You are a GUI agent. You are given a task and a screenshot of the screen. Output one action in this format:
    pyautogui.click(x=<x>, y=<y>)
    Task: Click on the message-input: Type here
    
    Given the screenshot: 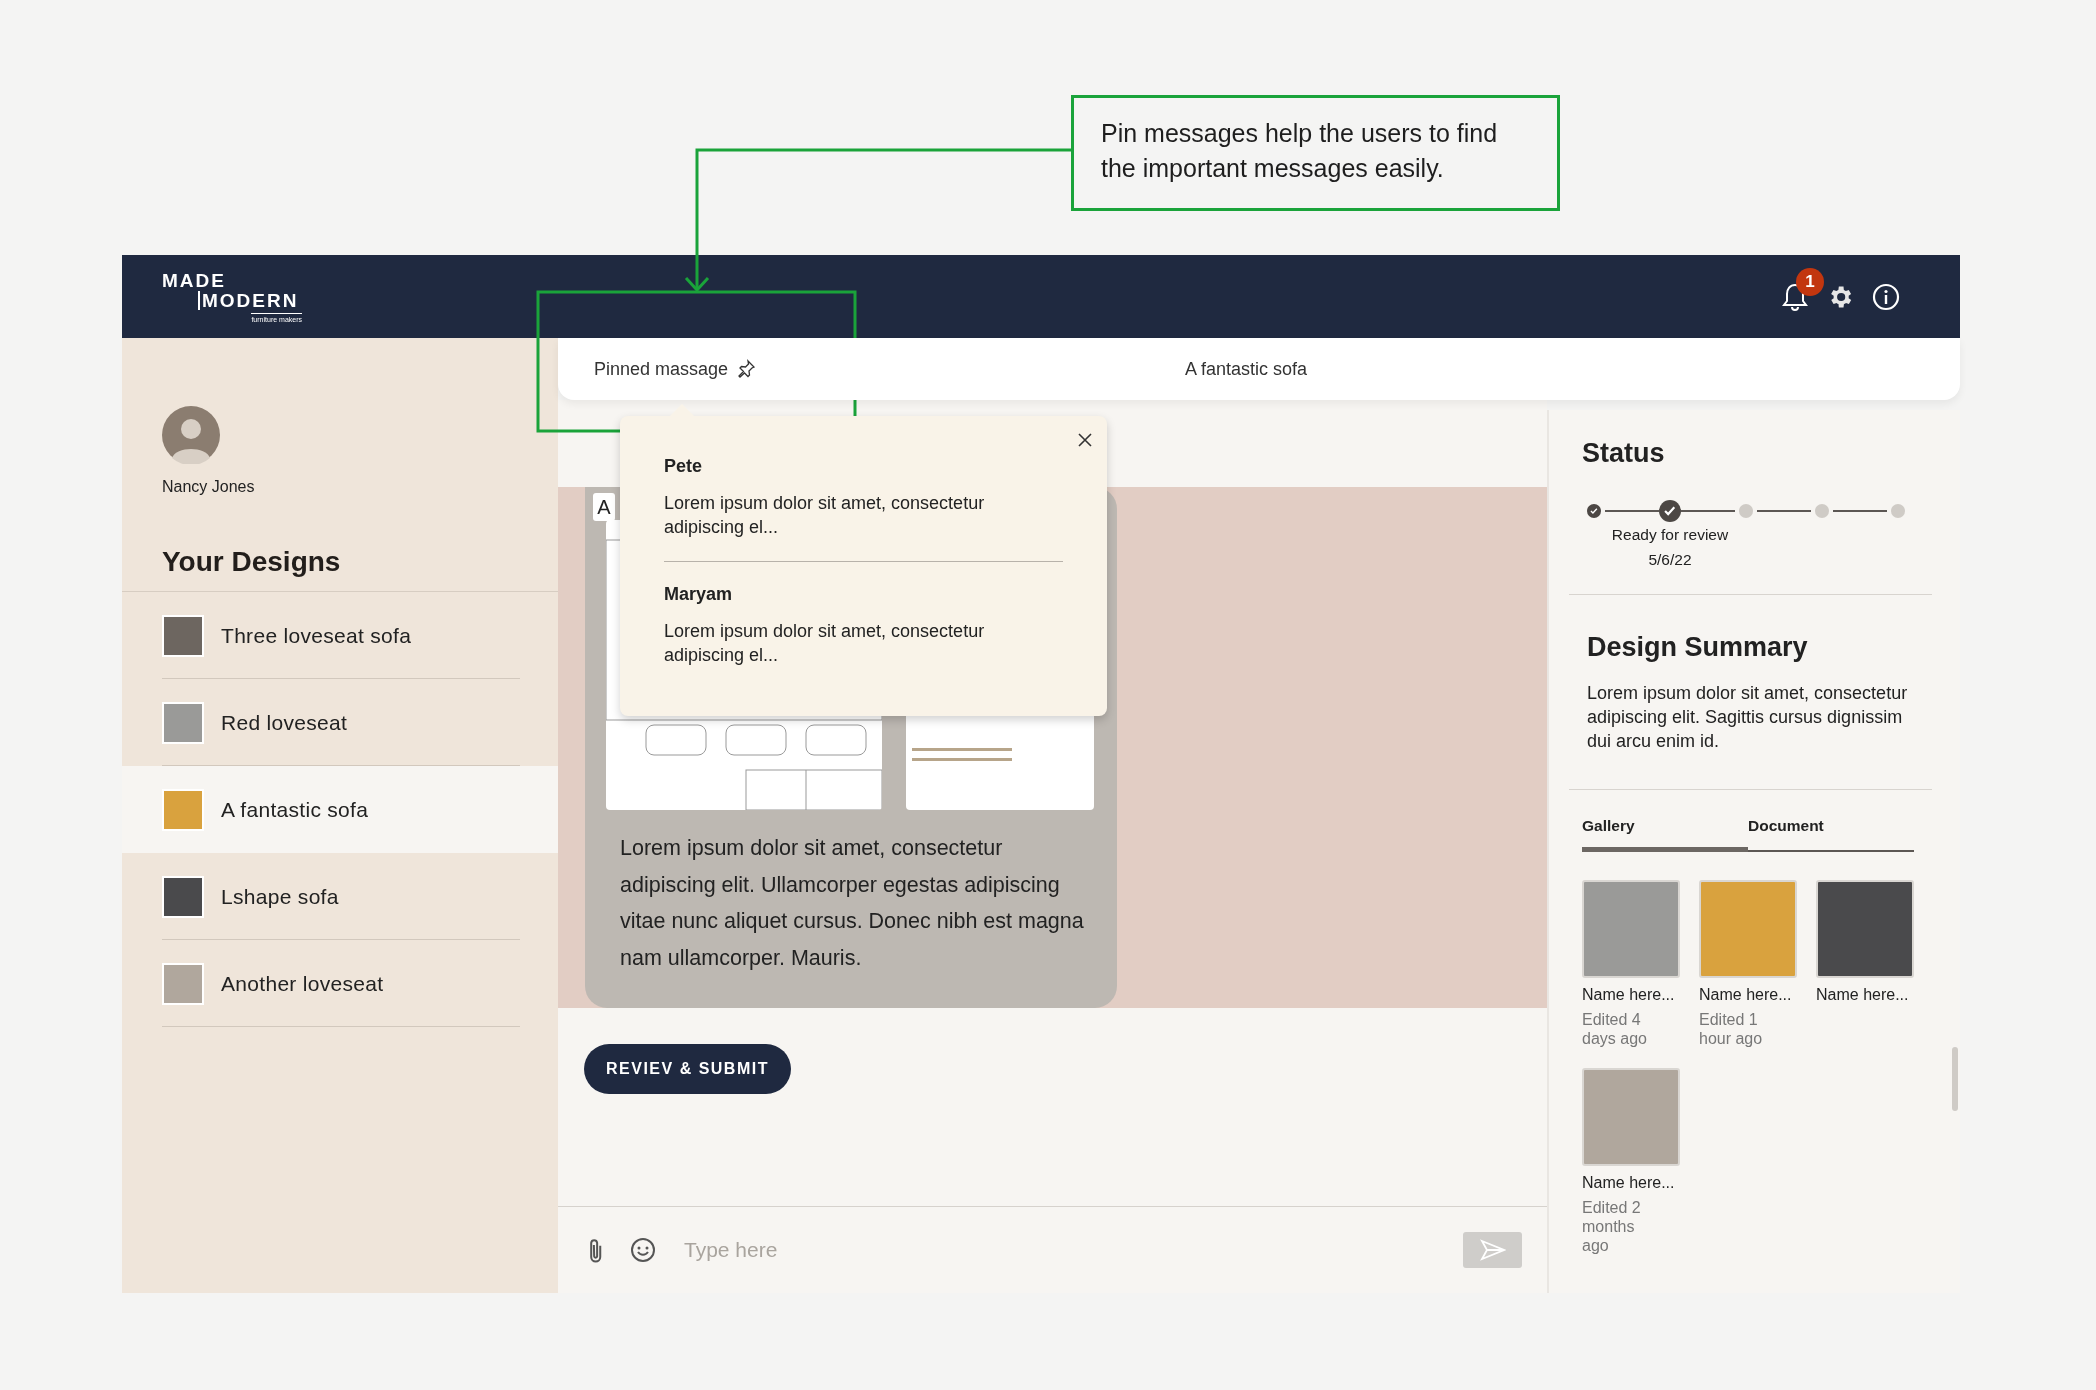 What is the action you would take?
    pyautogui.click(x=1062, y=1250)
    